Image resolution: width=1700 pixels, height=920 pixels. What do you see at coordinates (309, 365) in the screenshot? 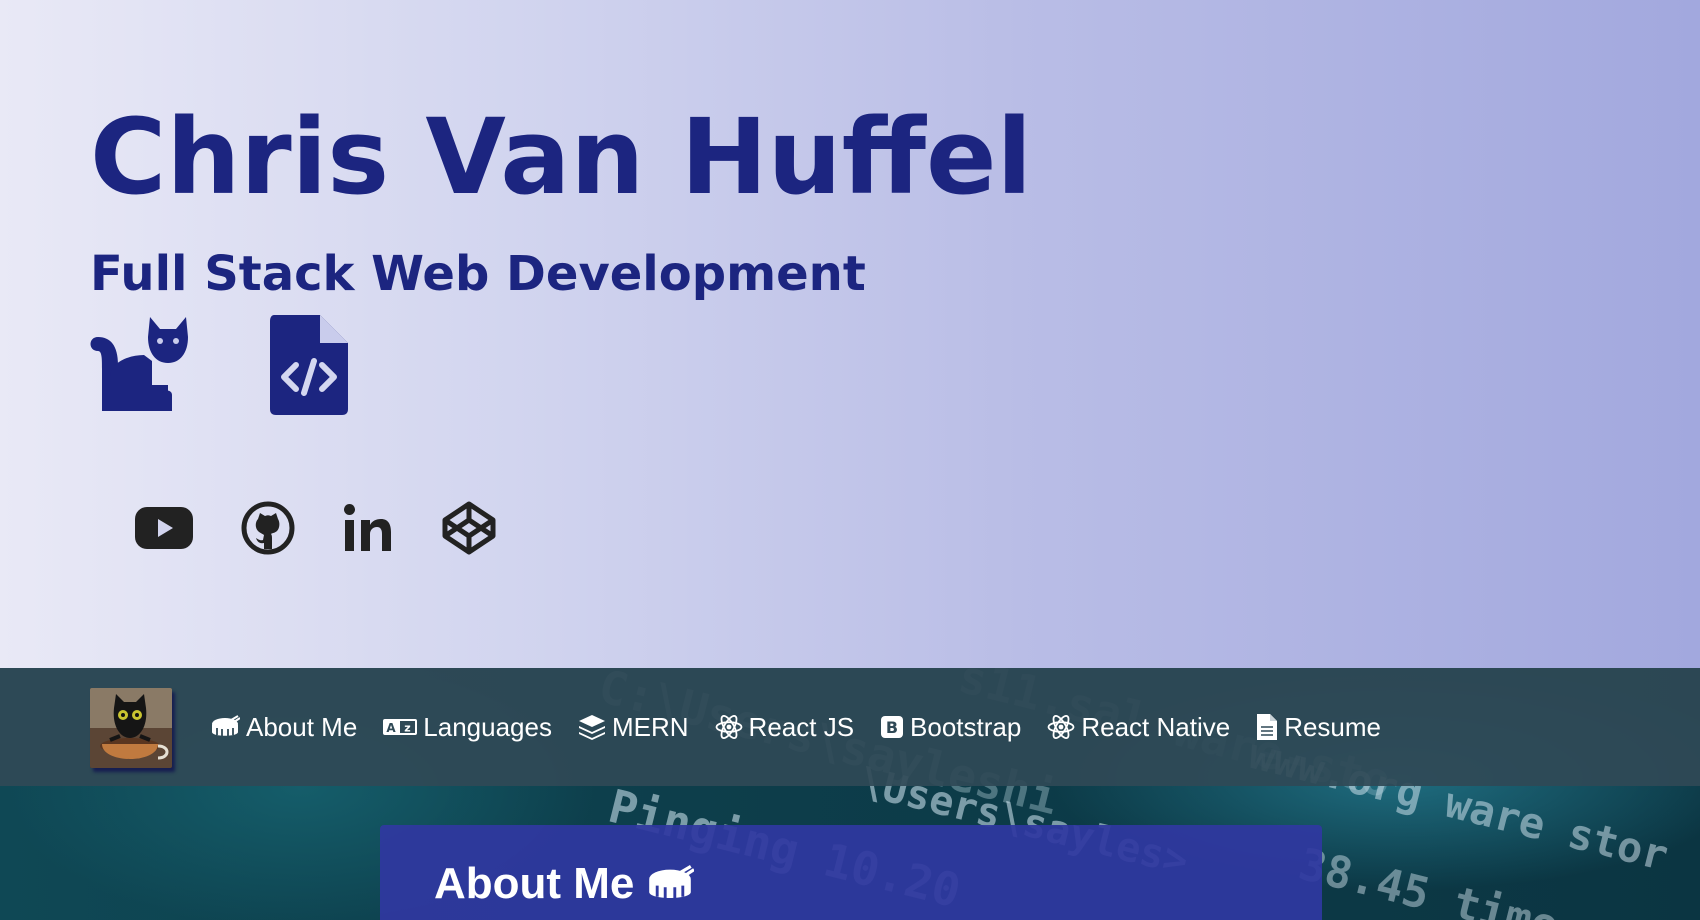
I see `file-code-icon` at bounding box center [309, 365].